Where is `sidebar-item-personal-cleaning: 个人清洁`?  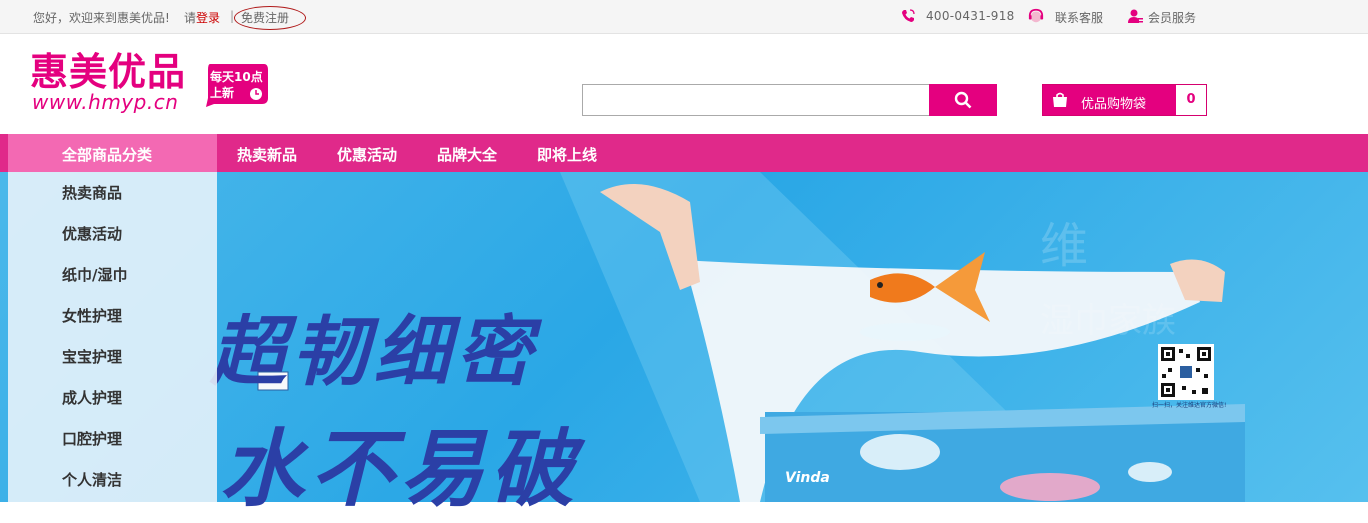 sidebar-item-personal-cleaning: 个人清洁 is located at coordinates (92, 479).